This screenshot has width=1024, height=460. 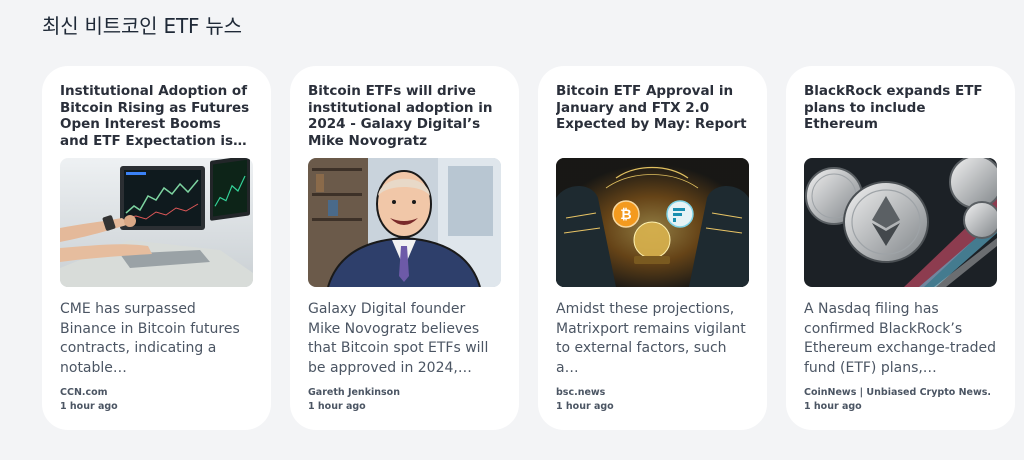 I want to click on card-image-portrait-illustration, so click(x=404, y=222).